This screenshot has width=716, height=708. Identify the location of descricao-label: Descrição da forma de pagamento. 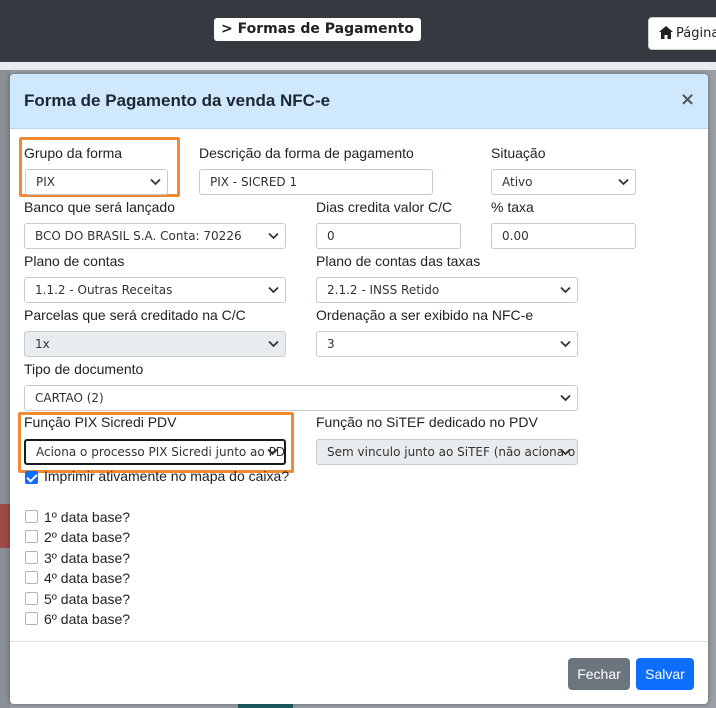
(306, 153).